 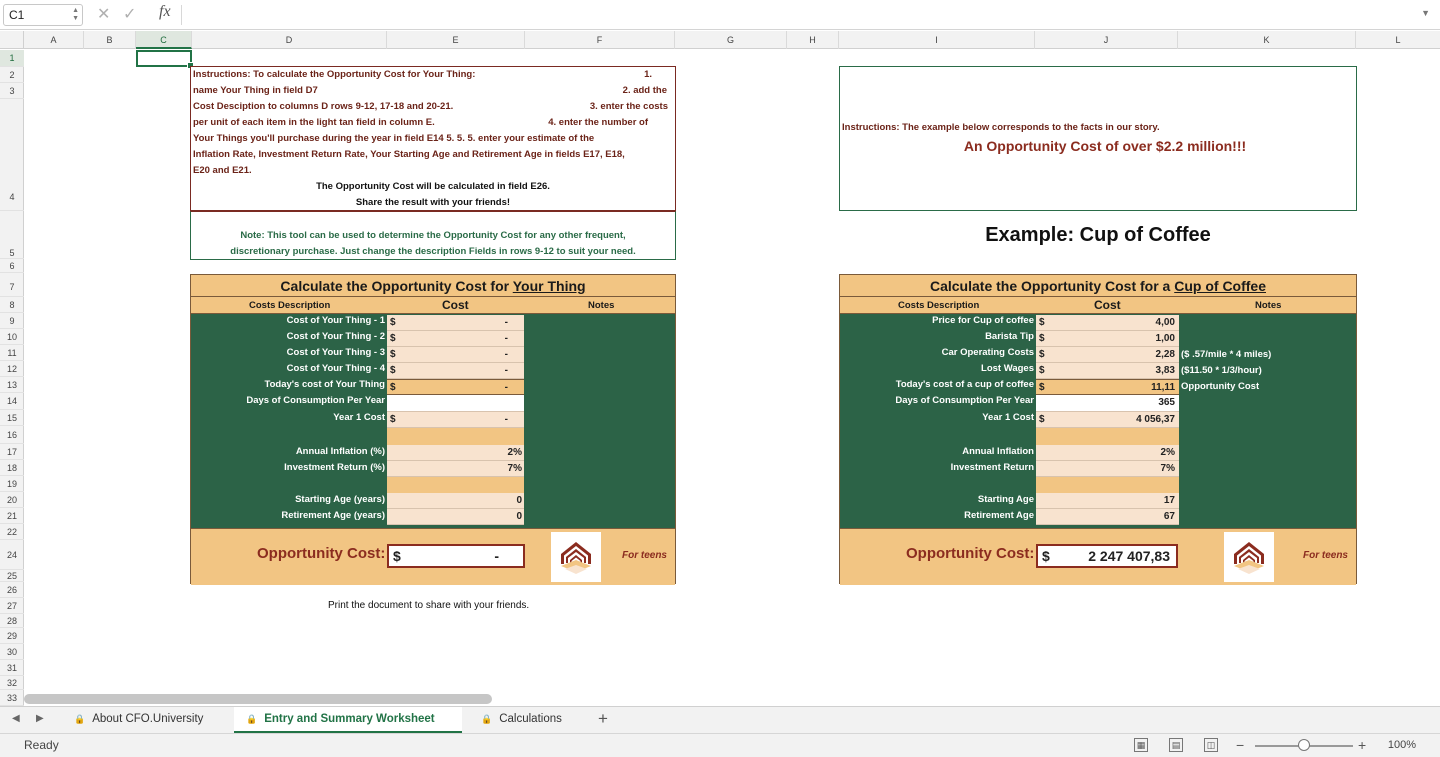 What do you see at coordinates (12, 468) in the screenshot?
I see `row-header: 18` at bounding box center [12, 468].